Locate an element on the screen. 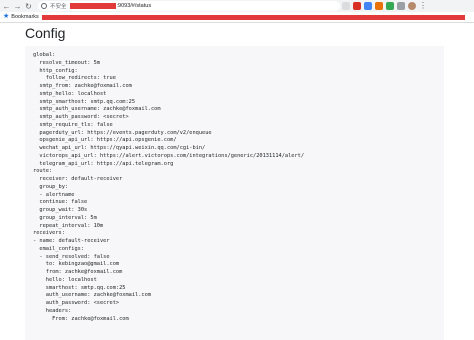 The height and width of the screenshot is (340, 474). forward-icon: → is located at coordinates (17, 6).